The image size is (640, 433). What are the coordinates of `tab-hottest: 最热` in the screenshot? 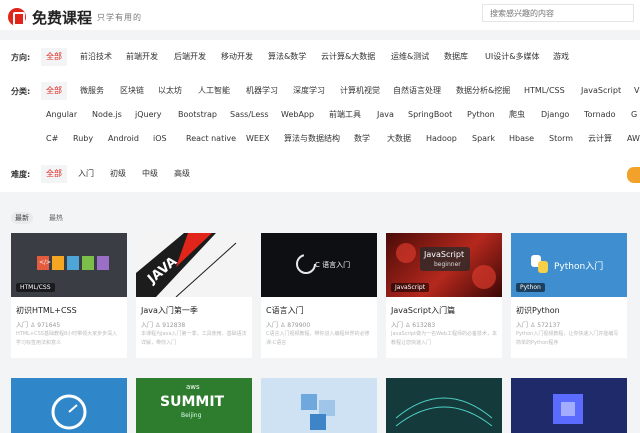 It's located at (56, 218).